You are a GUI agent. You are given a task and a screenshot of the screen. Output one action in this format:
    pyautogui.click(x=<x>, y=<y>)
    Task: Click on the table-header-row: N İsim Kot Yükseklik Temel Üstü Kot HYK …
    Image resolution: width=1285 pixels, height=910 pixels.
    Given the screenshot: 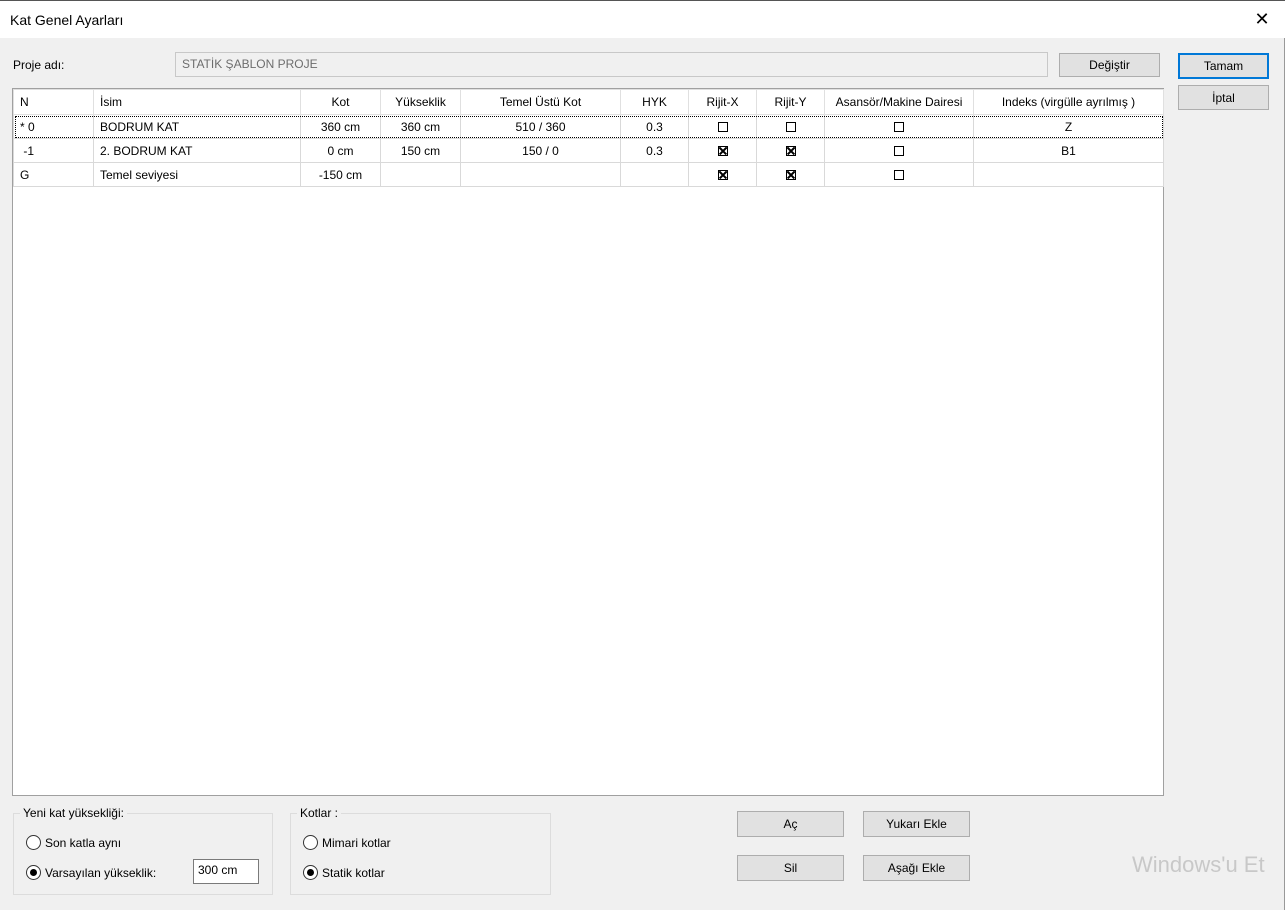 What is the action you would take?
    pyautogui.click(x=588, y=102)
    